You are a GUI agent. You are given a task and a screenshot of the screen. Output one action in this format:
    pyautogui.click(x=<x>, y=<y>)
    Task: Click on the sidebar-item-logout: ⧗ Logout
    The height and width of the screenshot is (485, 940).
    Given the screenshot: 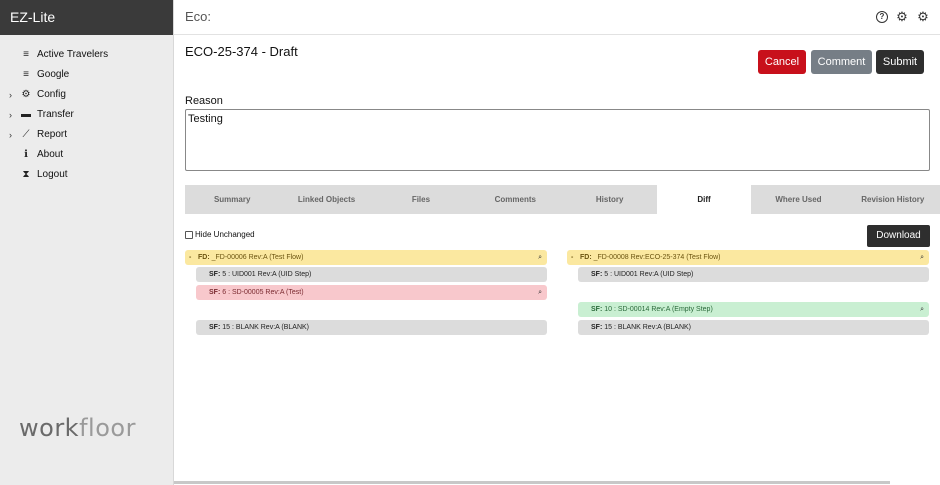 What is the action you would take?
    pyautogui.click(x=86, y=175)
    